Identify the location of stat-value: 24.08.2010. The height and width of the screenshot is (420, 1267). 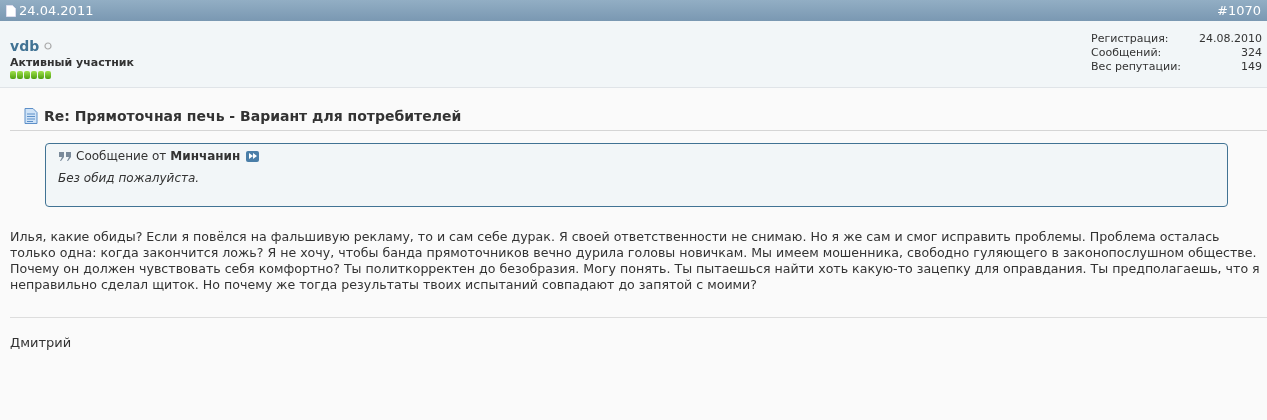
(1230, 39).